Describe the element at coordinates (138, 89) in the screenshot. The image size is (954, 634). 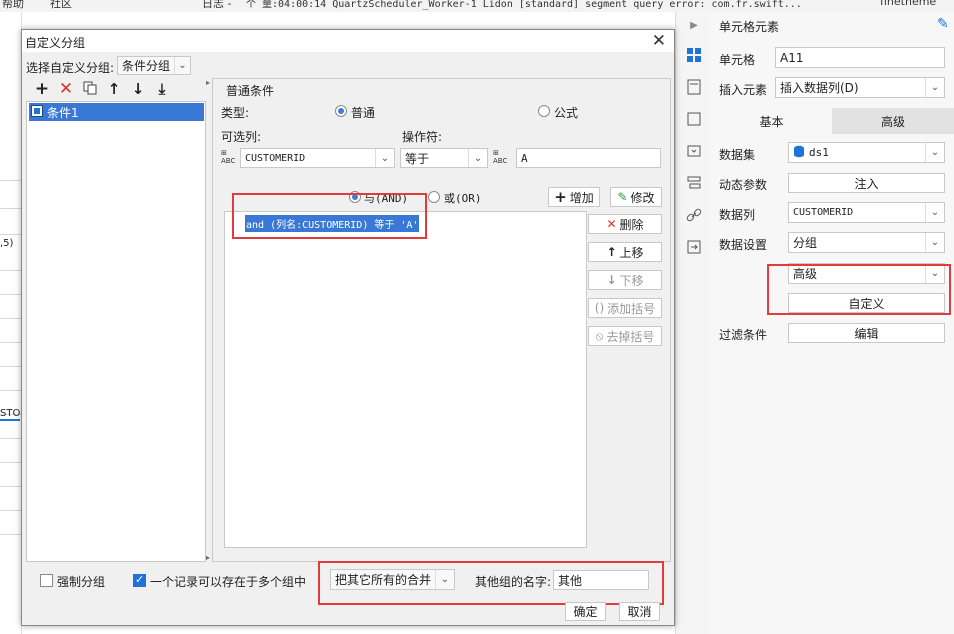
I see `arrow-down-icon: ↓` at that location.